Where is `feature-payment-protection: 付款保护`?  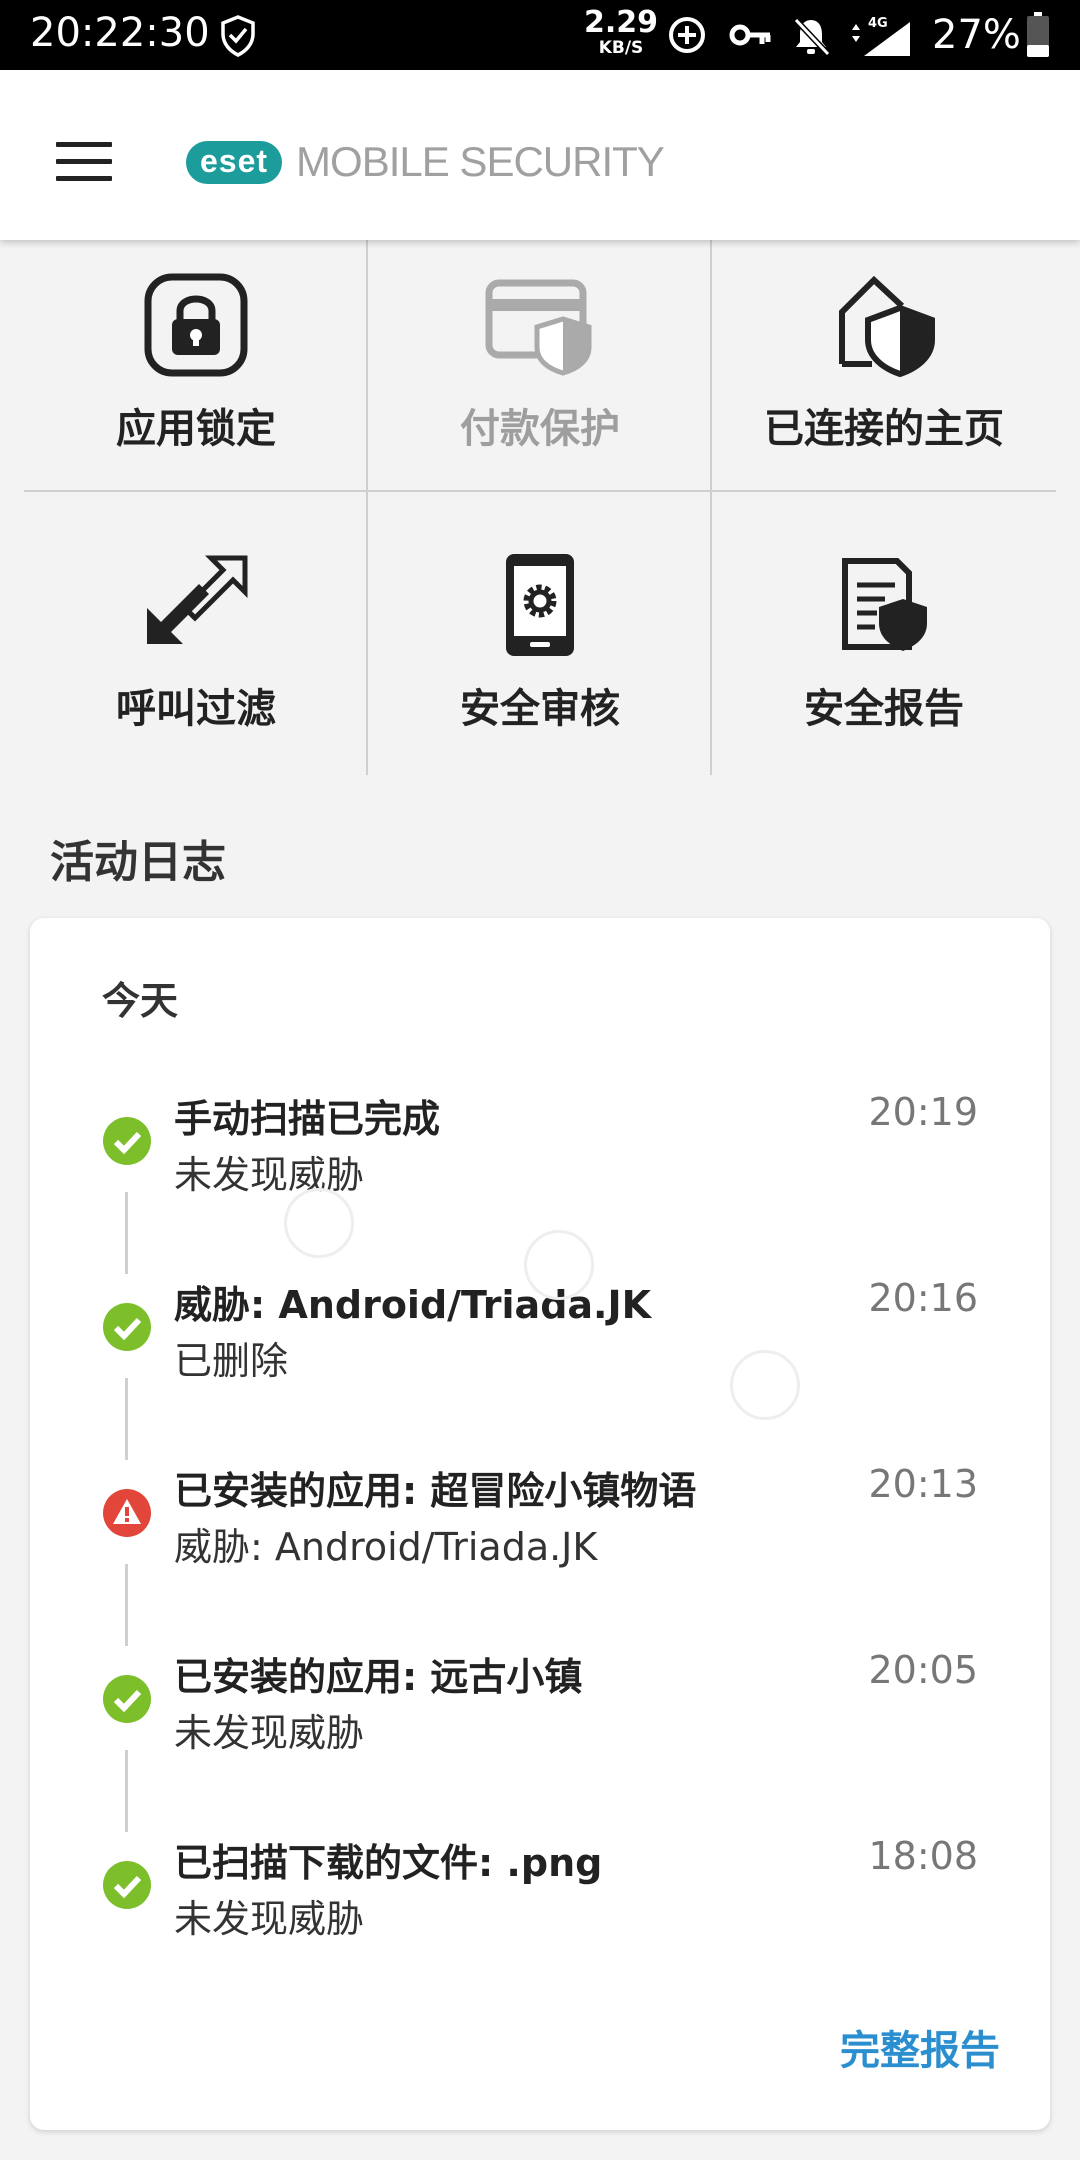 feature-payment-protection: 付款保护 is located at coordinates (540, 347).